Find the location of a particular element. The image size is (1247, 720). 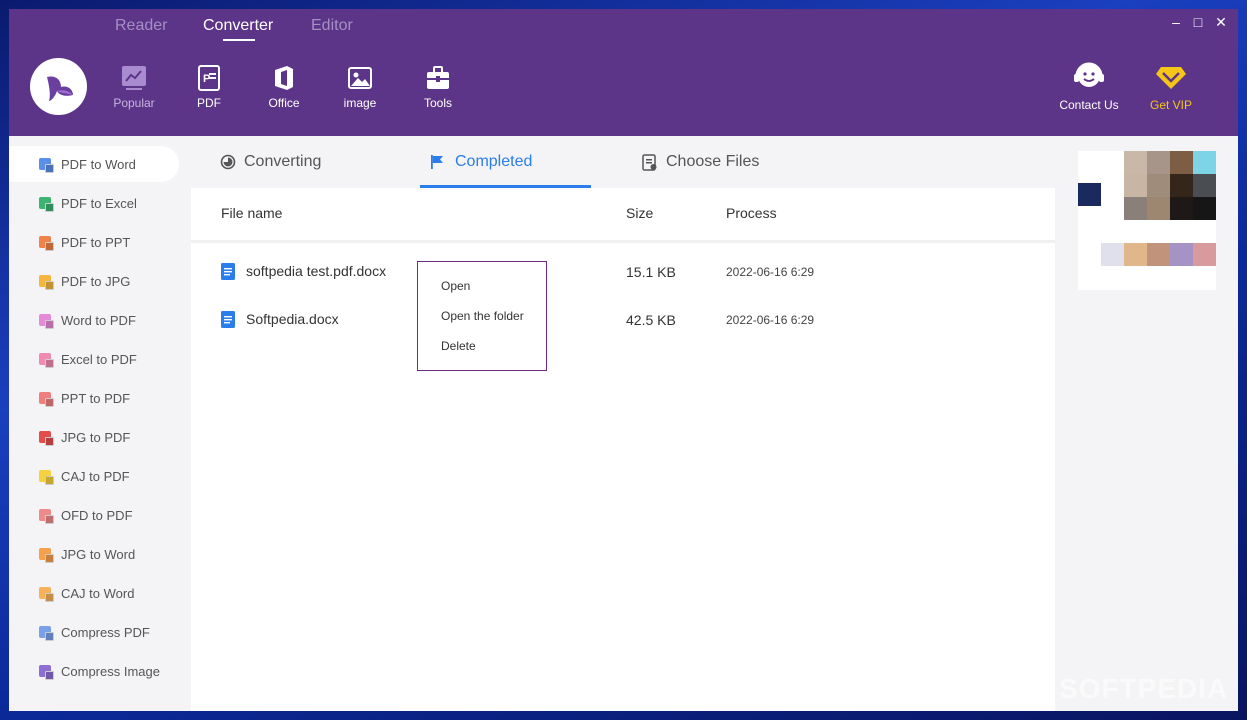

category-tools: Tools is located at coordinates (438, 87).